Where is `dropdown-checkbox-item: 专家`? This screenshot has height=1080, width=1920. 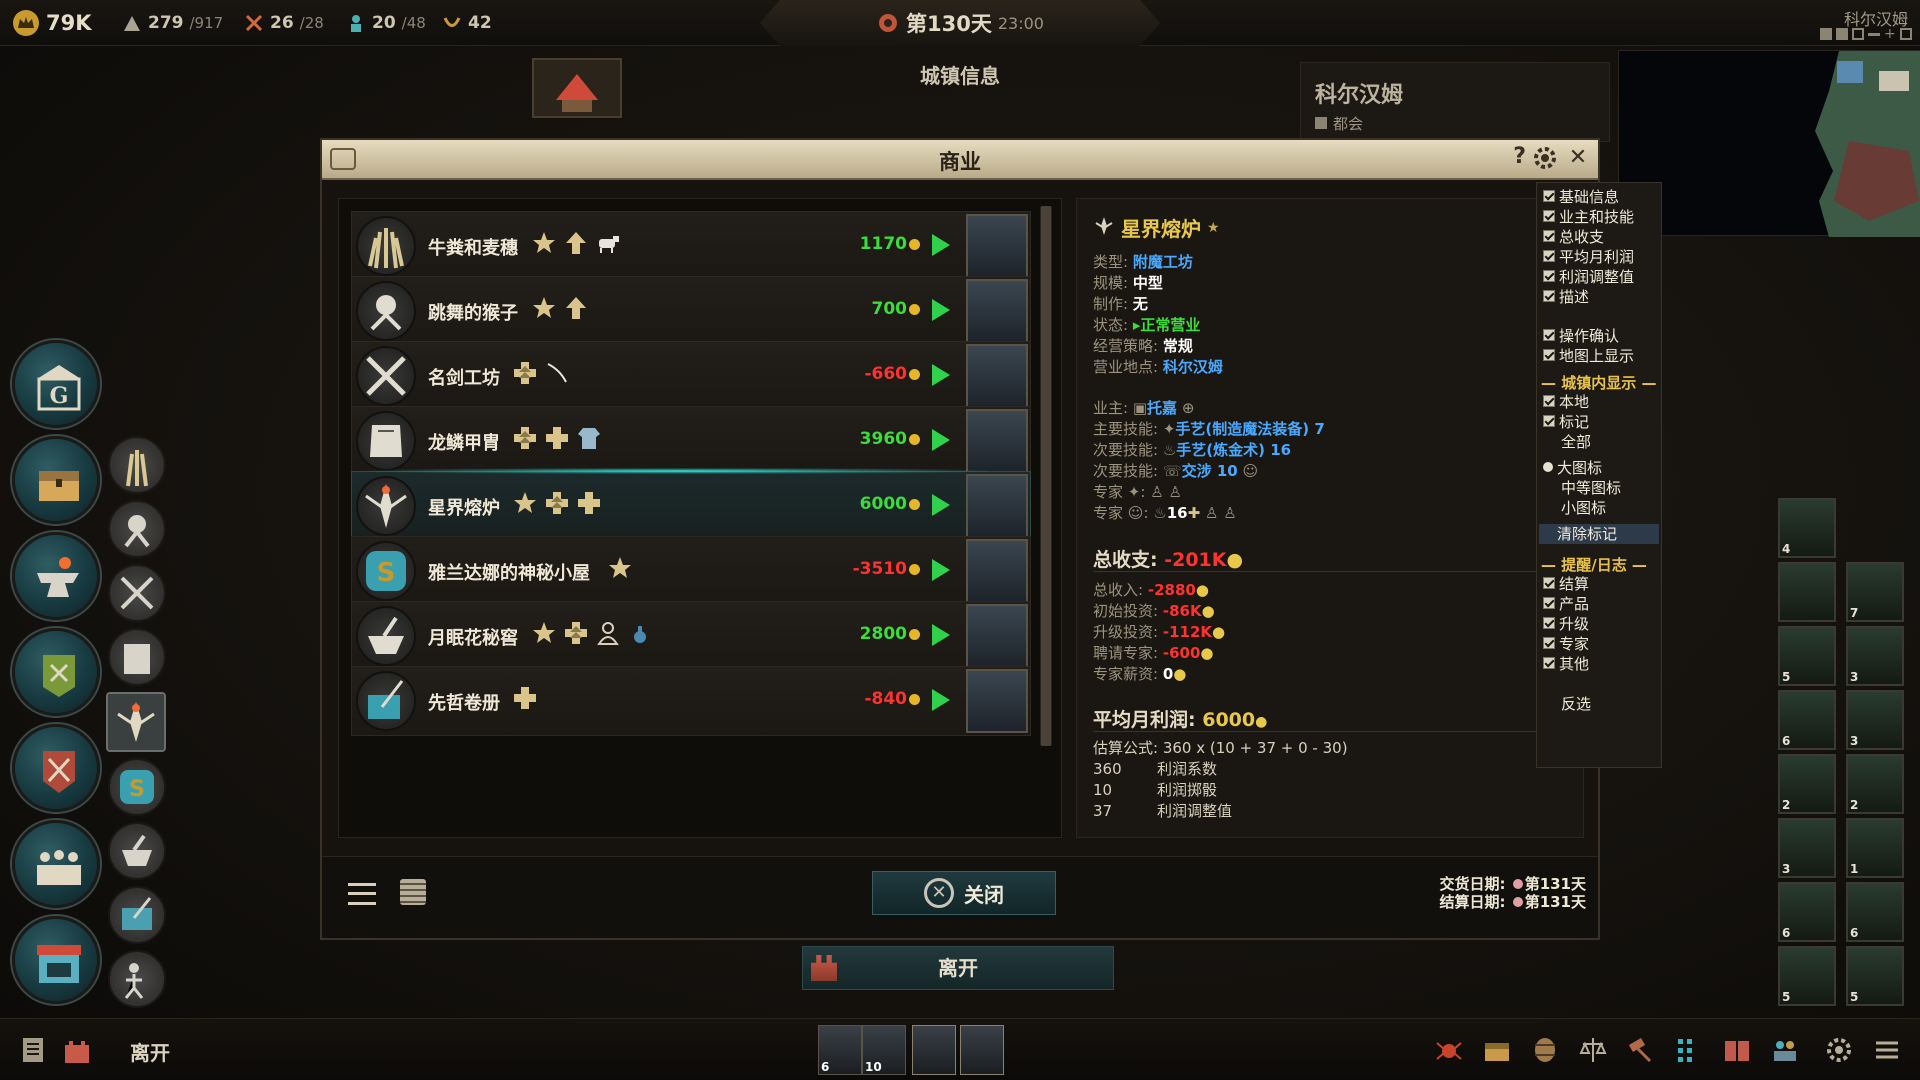
dropdown-checkbox-item: 专家 is located at coordinates (1566, 643).